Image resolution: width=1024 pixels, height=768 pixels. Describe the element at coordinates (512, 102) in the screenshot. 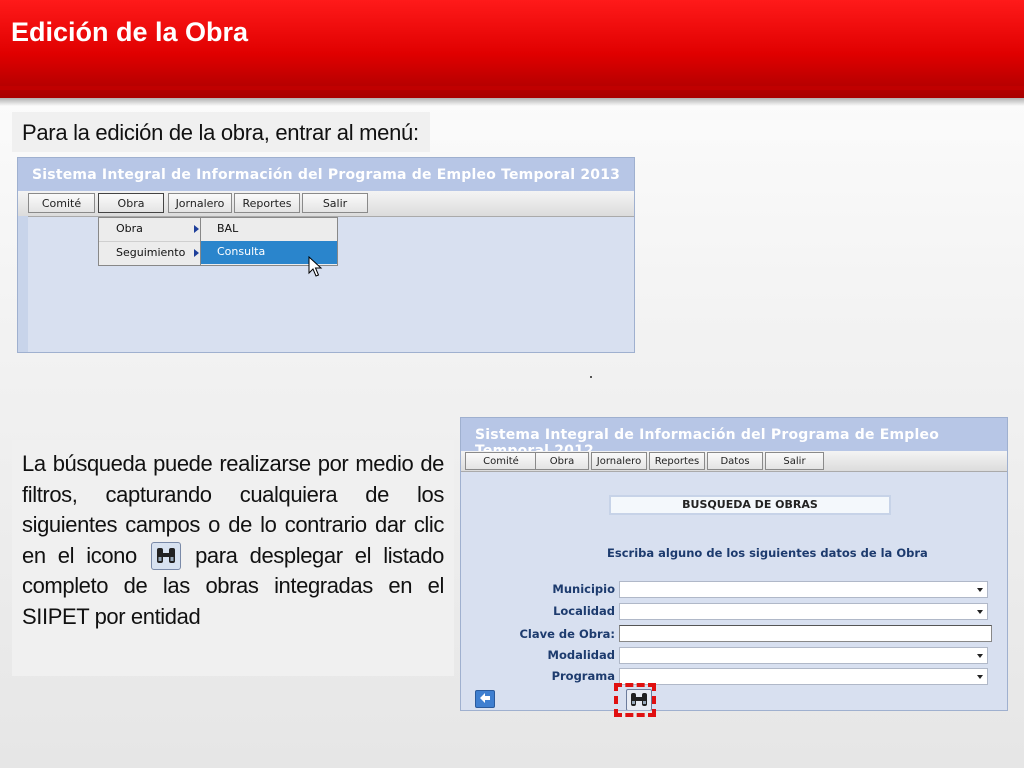

I see `header-shadow` at that location.